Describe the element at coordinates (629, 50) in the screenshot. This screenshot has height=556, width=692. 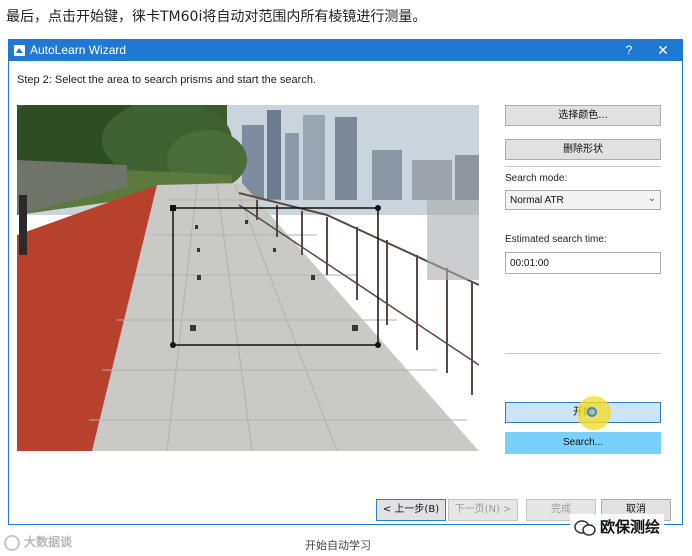
I see `help-button: ?` at that location.